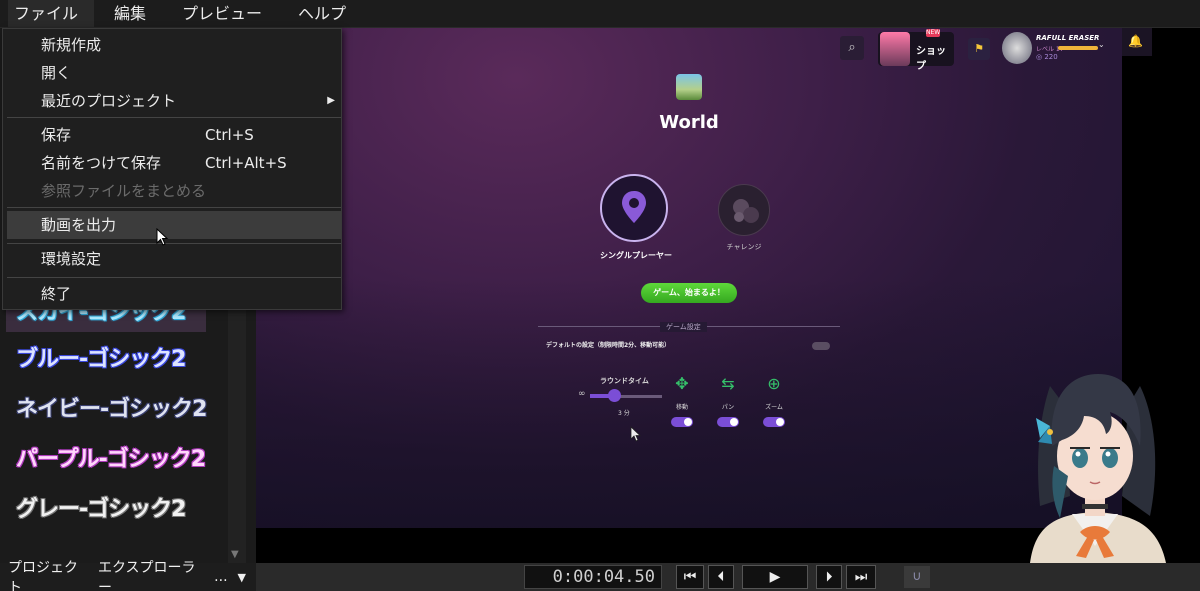 The image size is (1200, 591). What do you see at coordinates (614, 395) in the screenshot?
I see `round-time-slider-handle` at bounding box center [614, 395].